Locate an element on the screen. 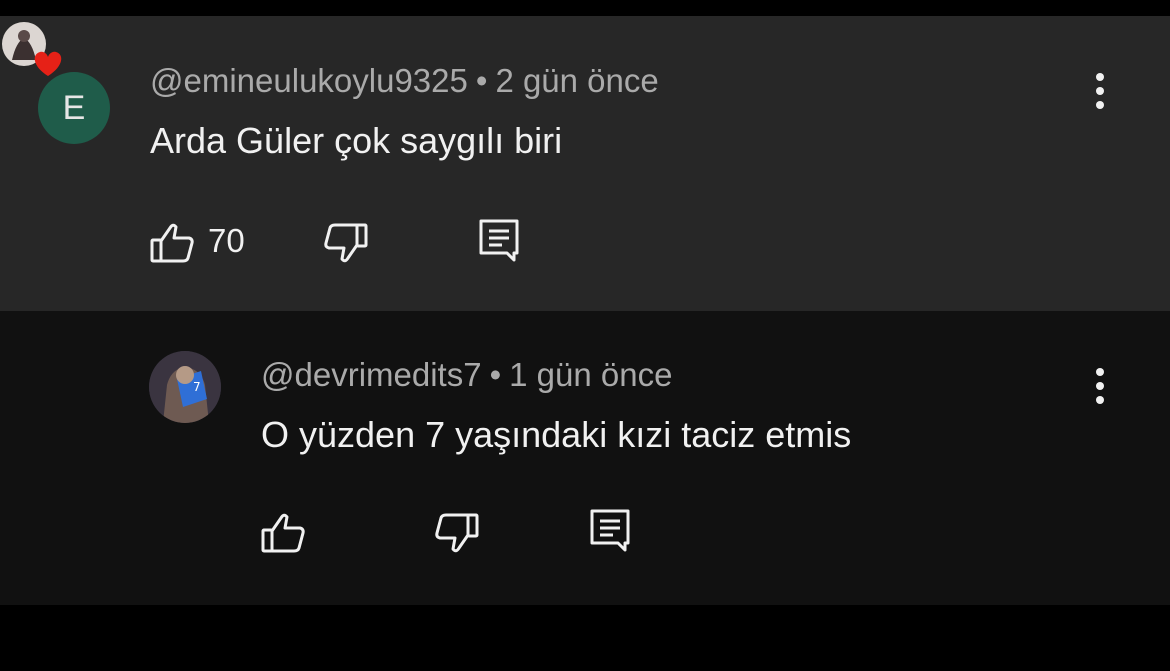 The width and height of the screenshot is (1170, 671). creator-heart-icon is located at coordinates (35, 48).